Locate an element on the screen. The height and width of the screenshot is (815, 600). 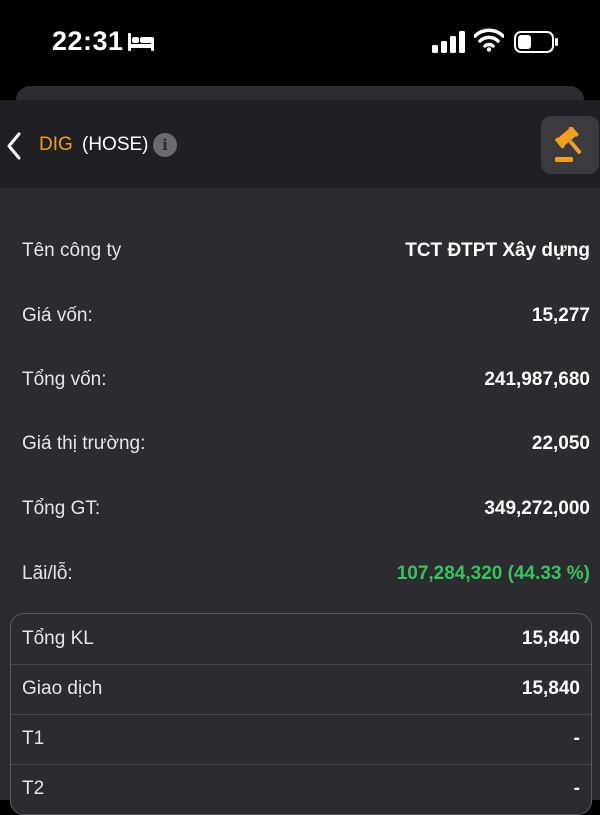
t2-value: - is located at coordinates (576, 788).